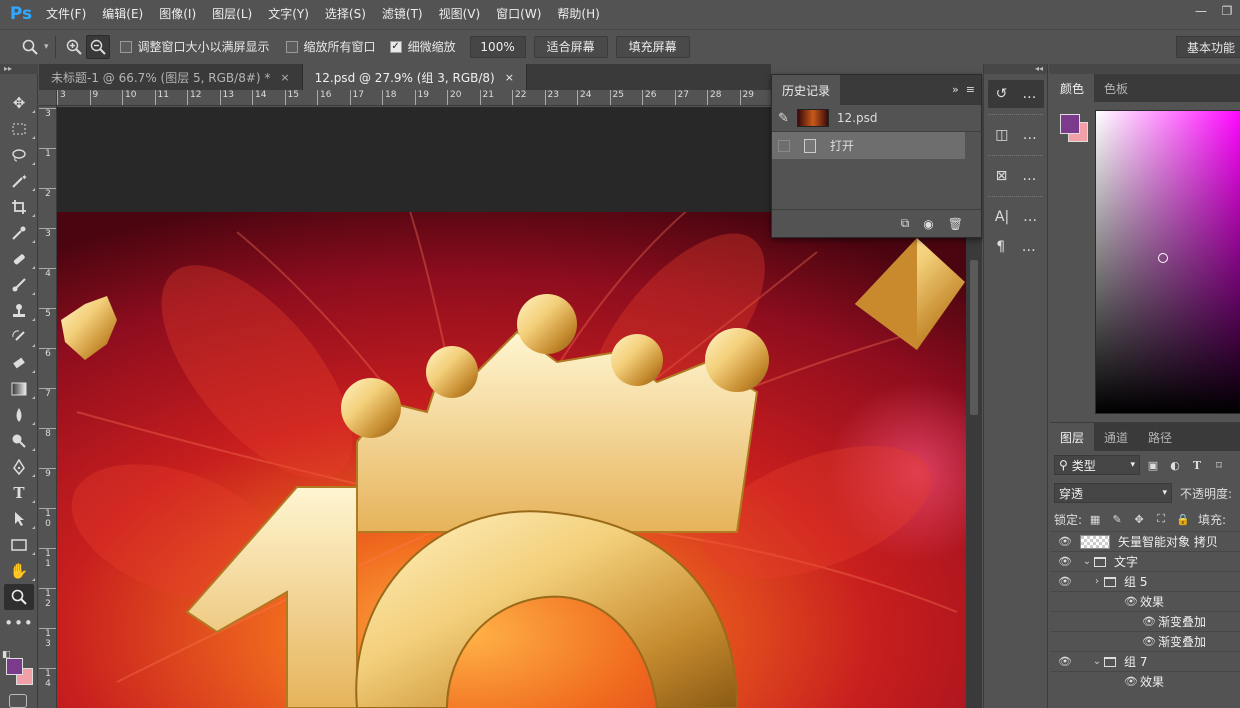  I want to click on menu-edit: 编辑(E), so click(122, 14).